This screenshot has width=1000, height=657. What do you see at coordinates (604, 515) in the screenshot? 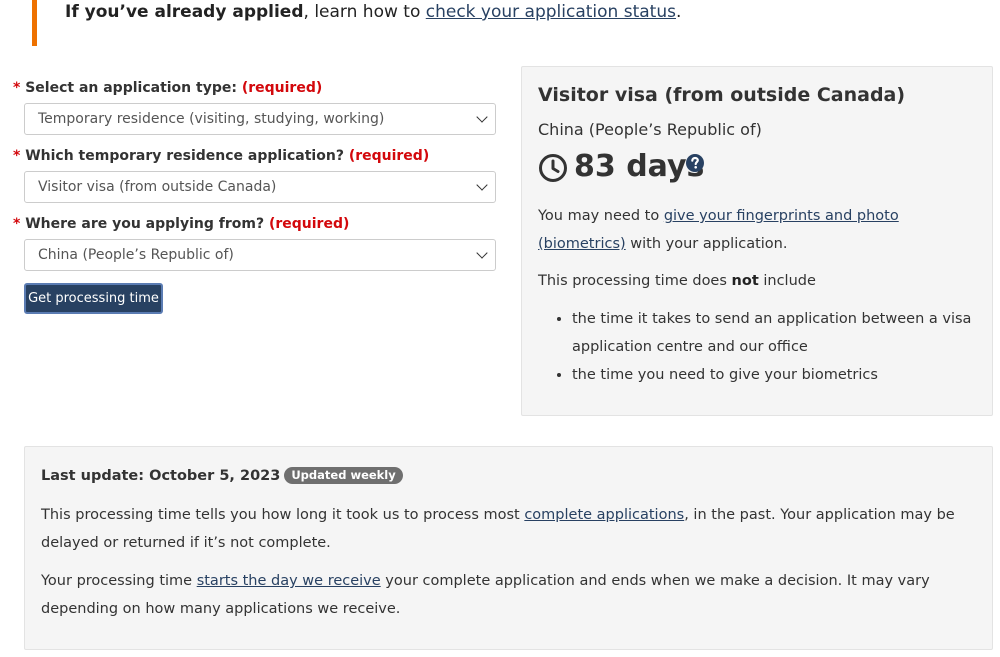
I see `complete-applications-link: complete applications` at bounding box center [604, 515].